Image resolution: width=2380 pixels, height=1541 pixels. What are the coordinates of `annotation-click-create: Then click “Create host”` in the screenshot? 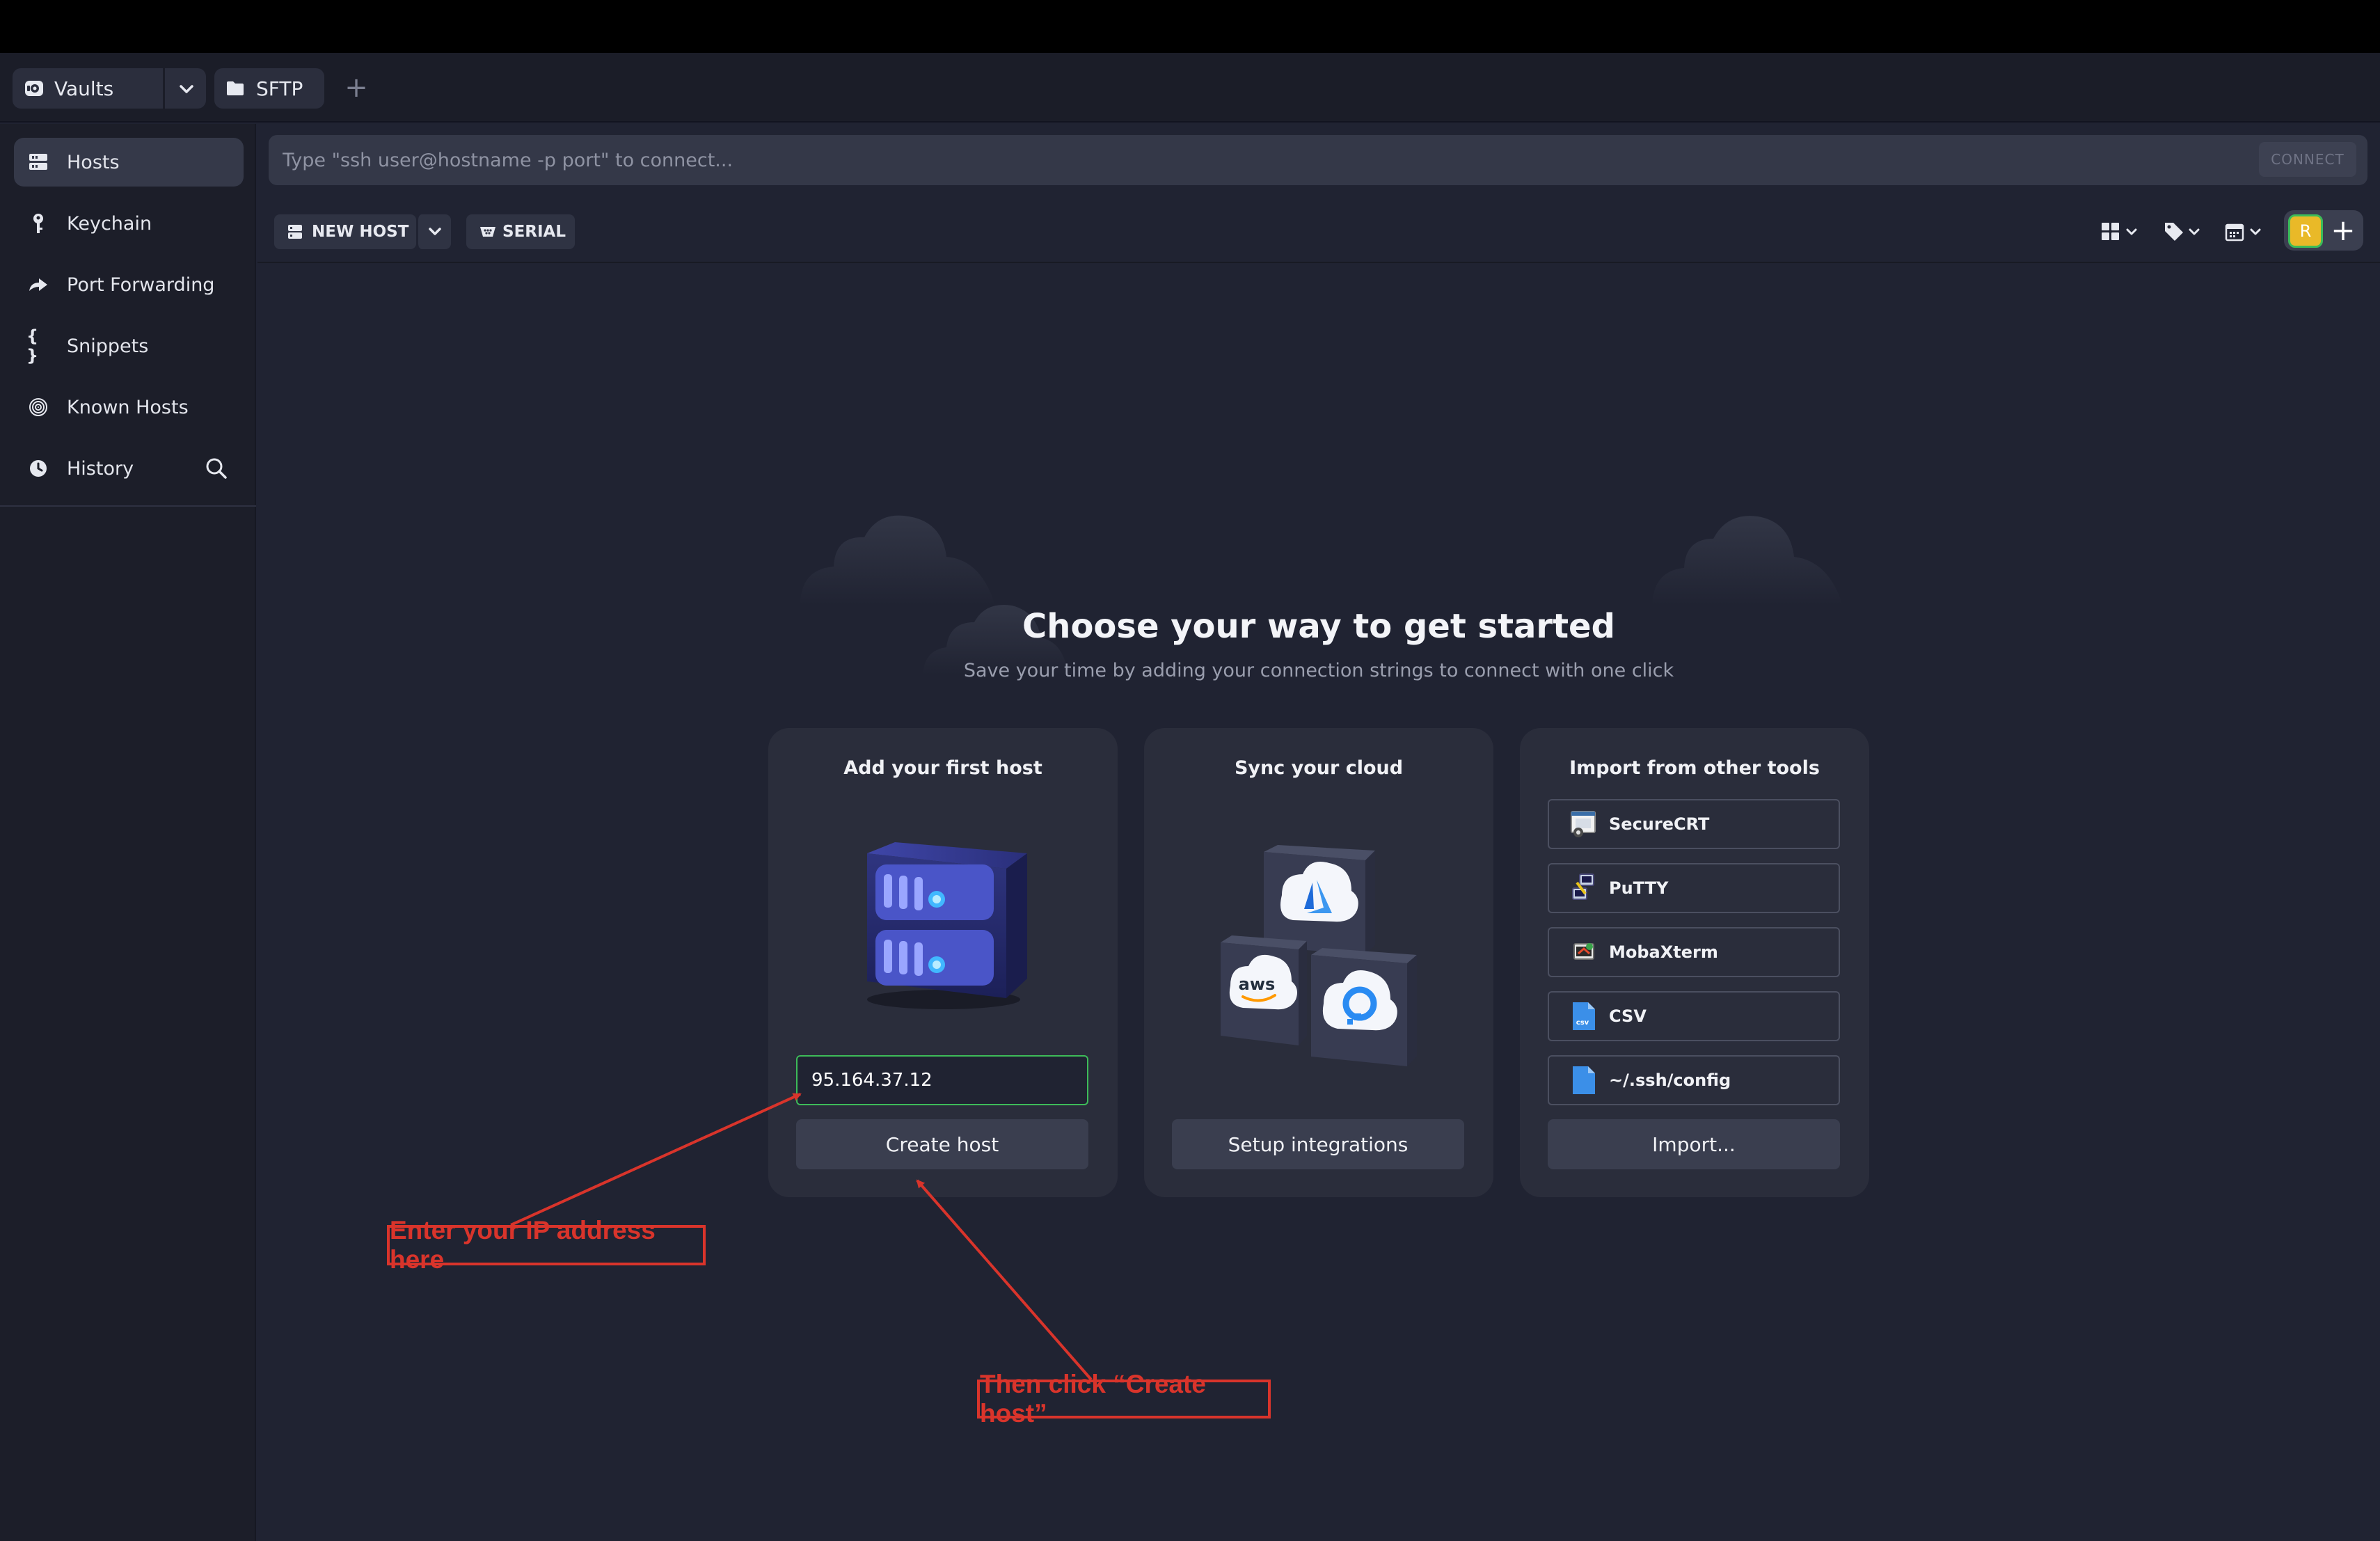 It's located at (1124, 1399).